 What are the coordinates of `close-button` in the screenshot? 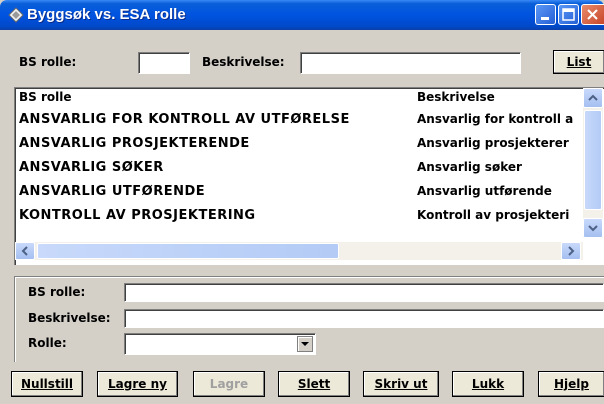 It's located at (592, 14).